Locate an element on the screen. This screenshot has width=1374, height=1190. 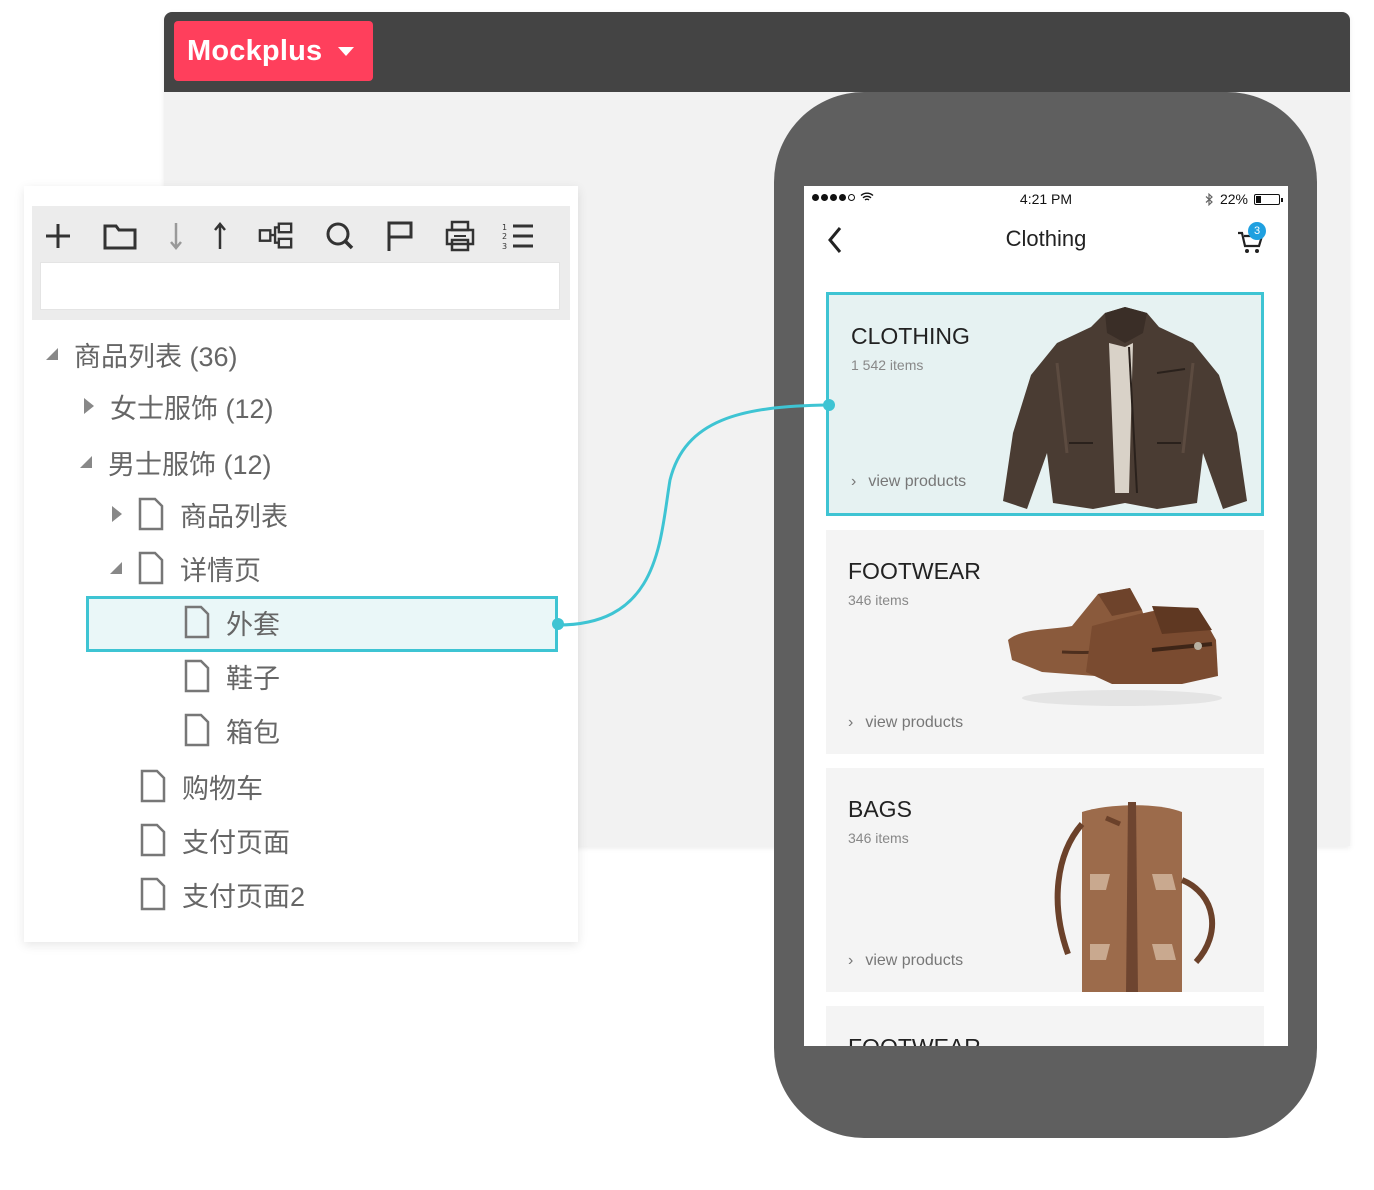
tree-item-payment: 支付页面 is located at coordinates (215, 840).